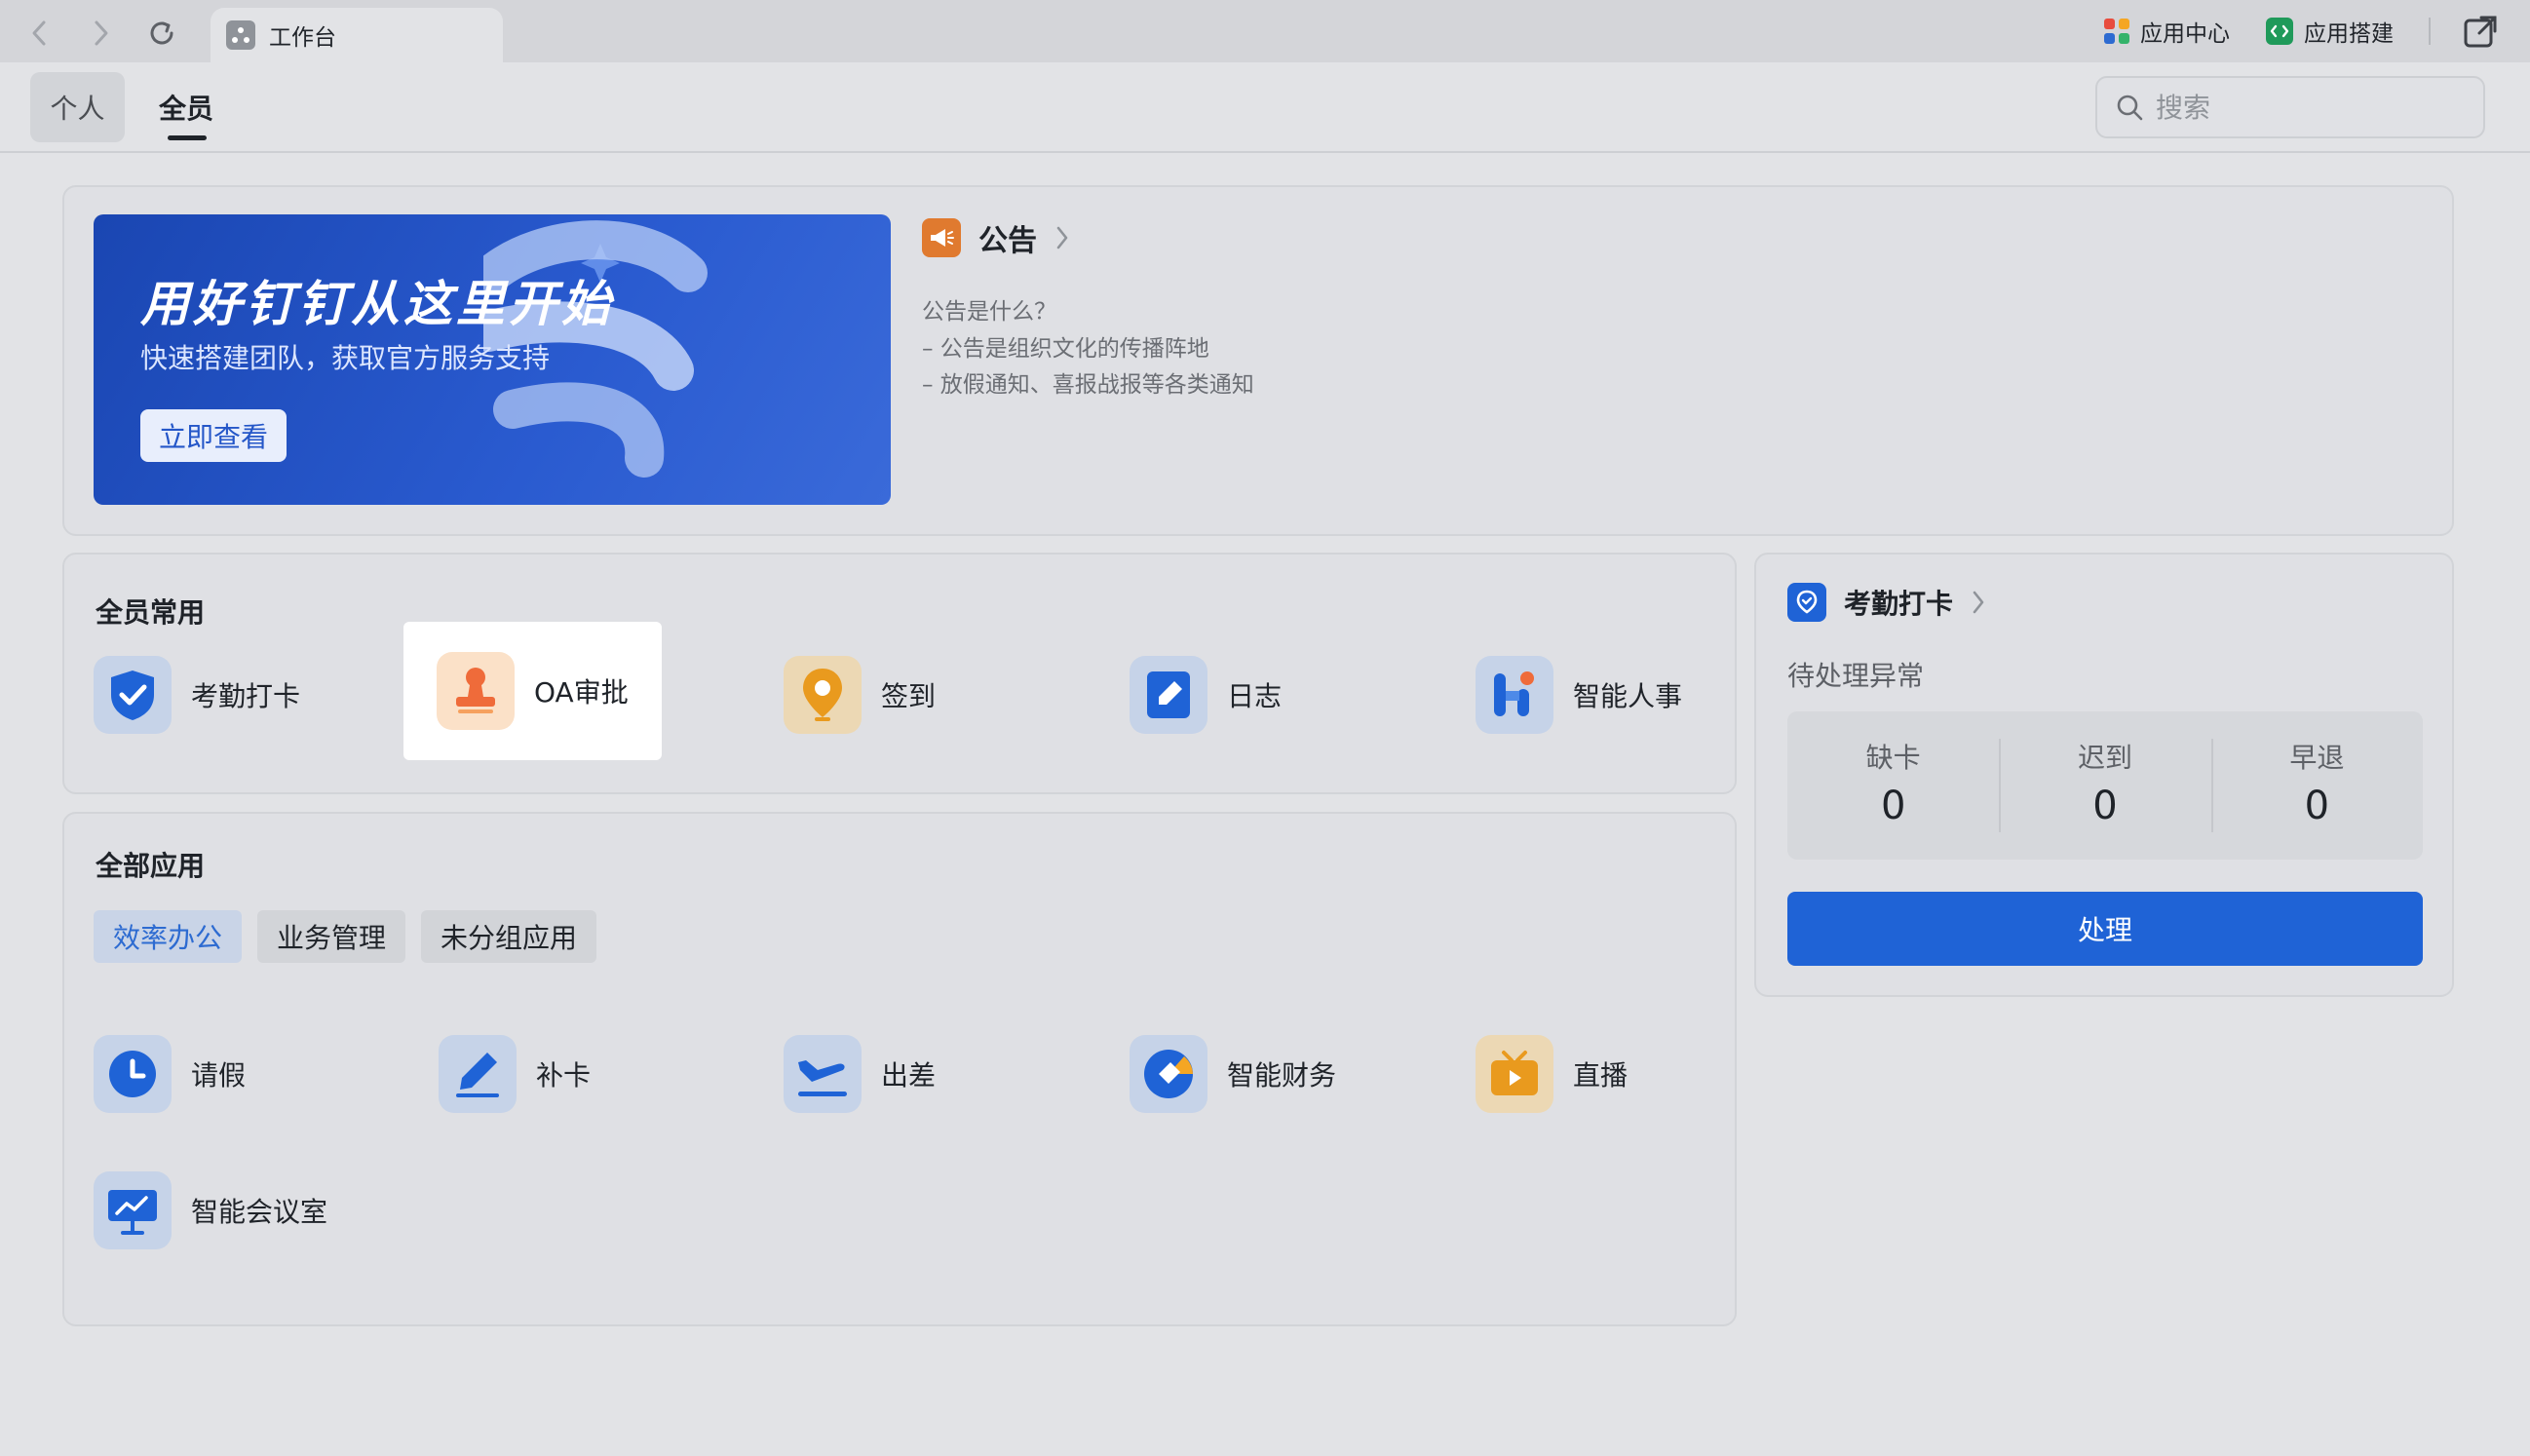 The width and height of the screenshot is (2530, 1456). I want to click on attendance-header: 考勤打卡, so click(1886, 602).